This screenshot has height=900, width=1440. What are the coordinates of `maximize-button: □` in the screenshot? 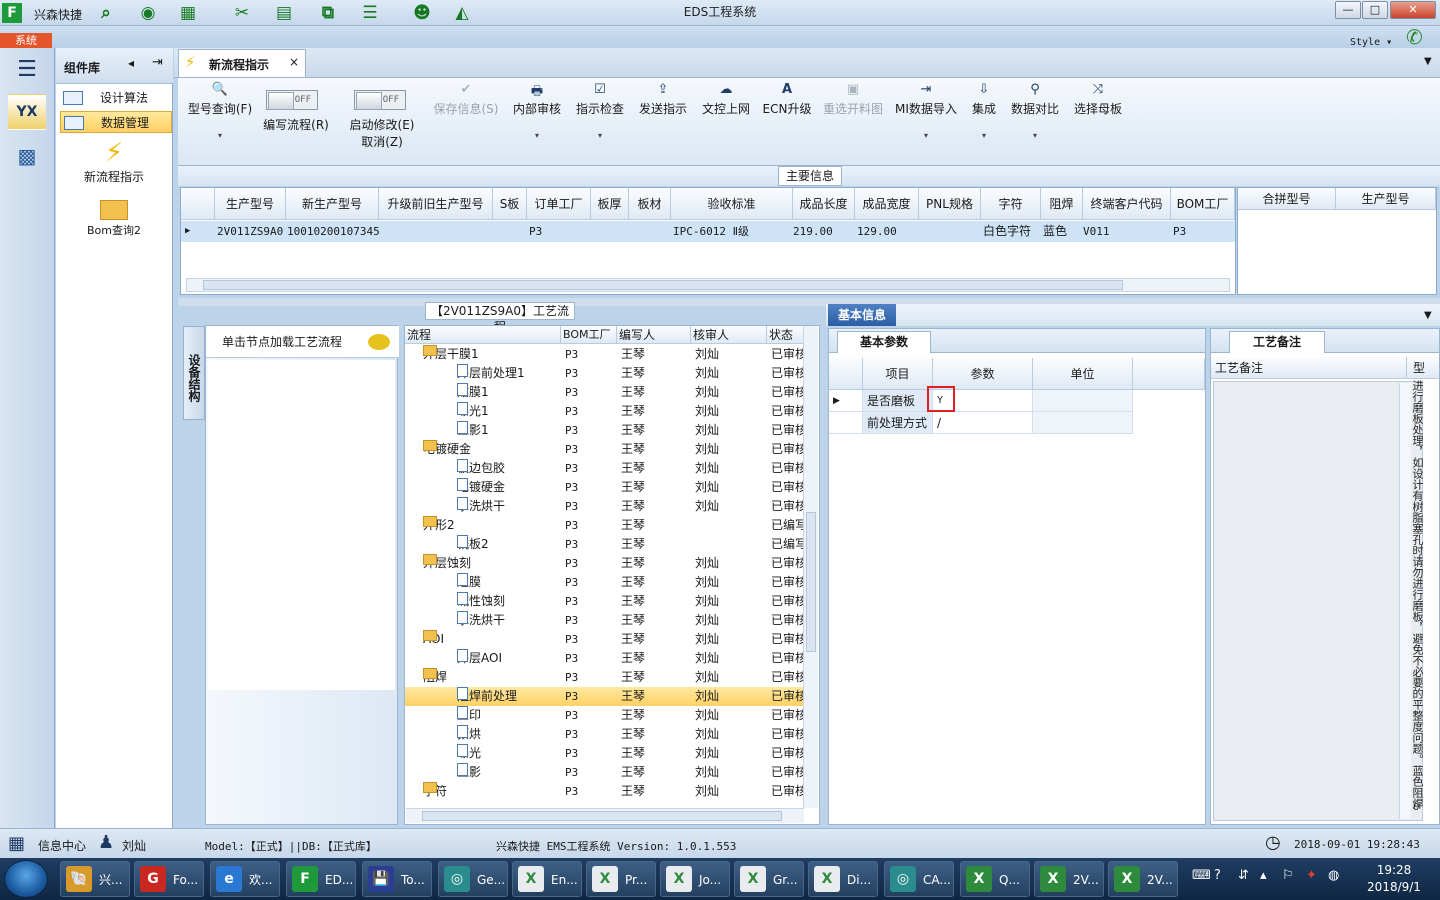 It's located at (1375, 10).